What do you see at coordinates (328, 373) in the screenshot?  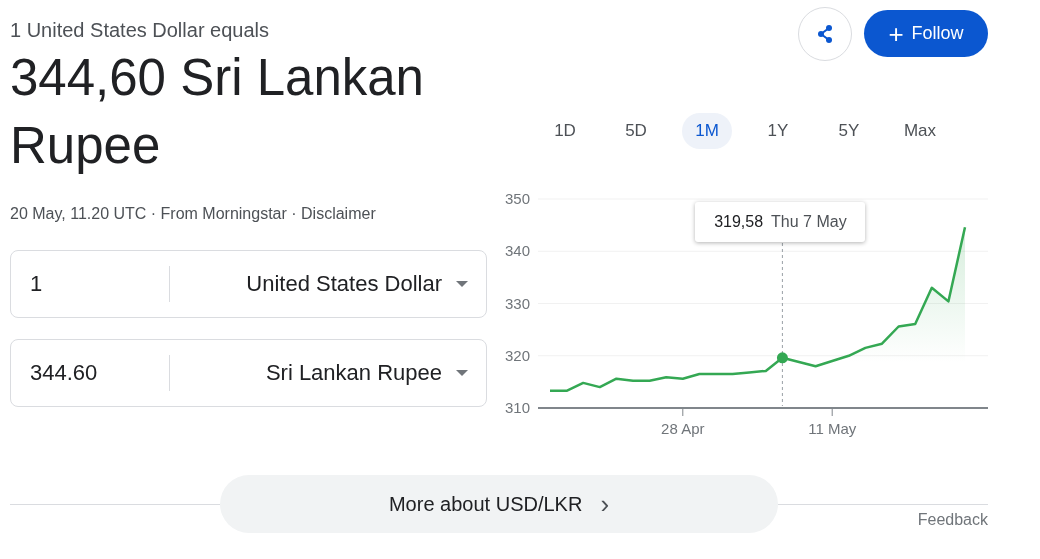 I see `currency-dropdown: Sri Lankan Rupee` at bounding box center [328, 373].